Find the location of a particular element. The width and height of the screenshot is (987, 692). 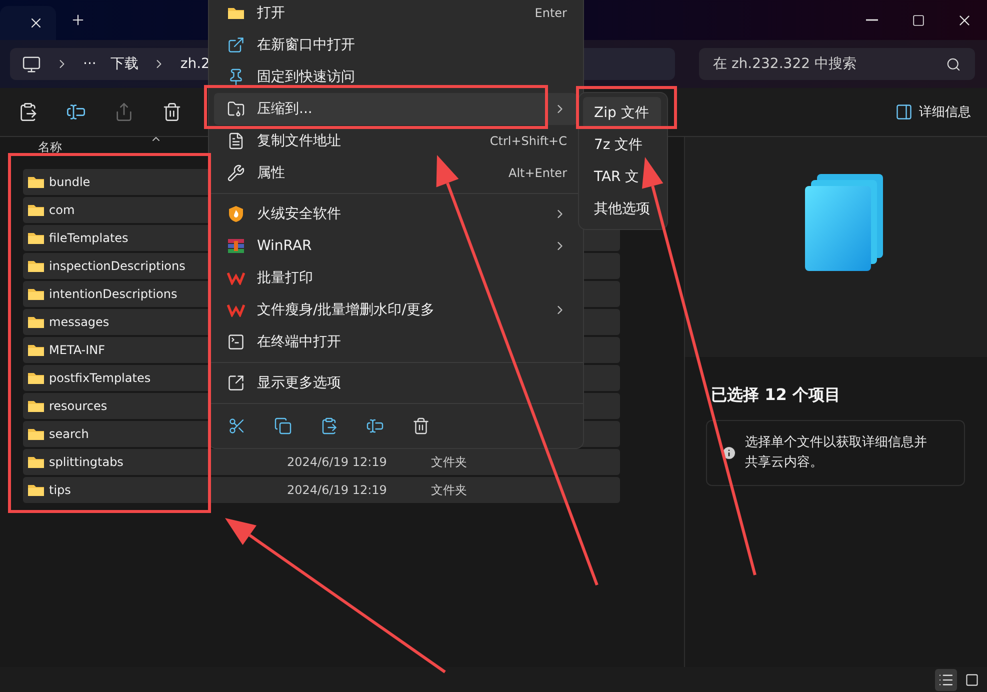

file-row: tips 2024/6/19 12:19 文件夹 is located at coordinates (321, 490).